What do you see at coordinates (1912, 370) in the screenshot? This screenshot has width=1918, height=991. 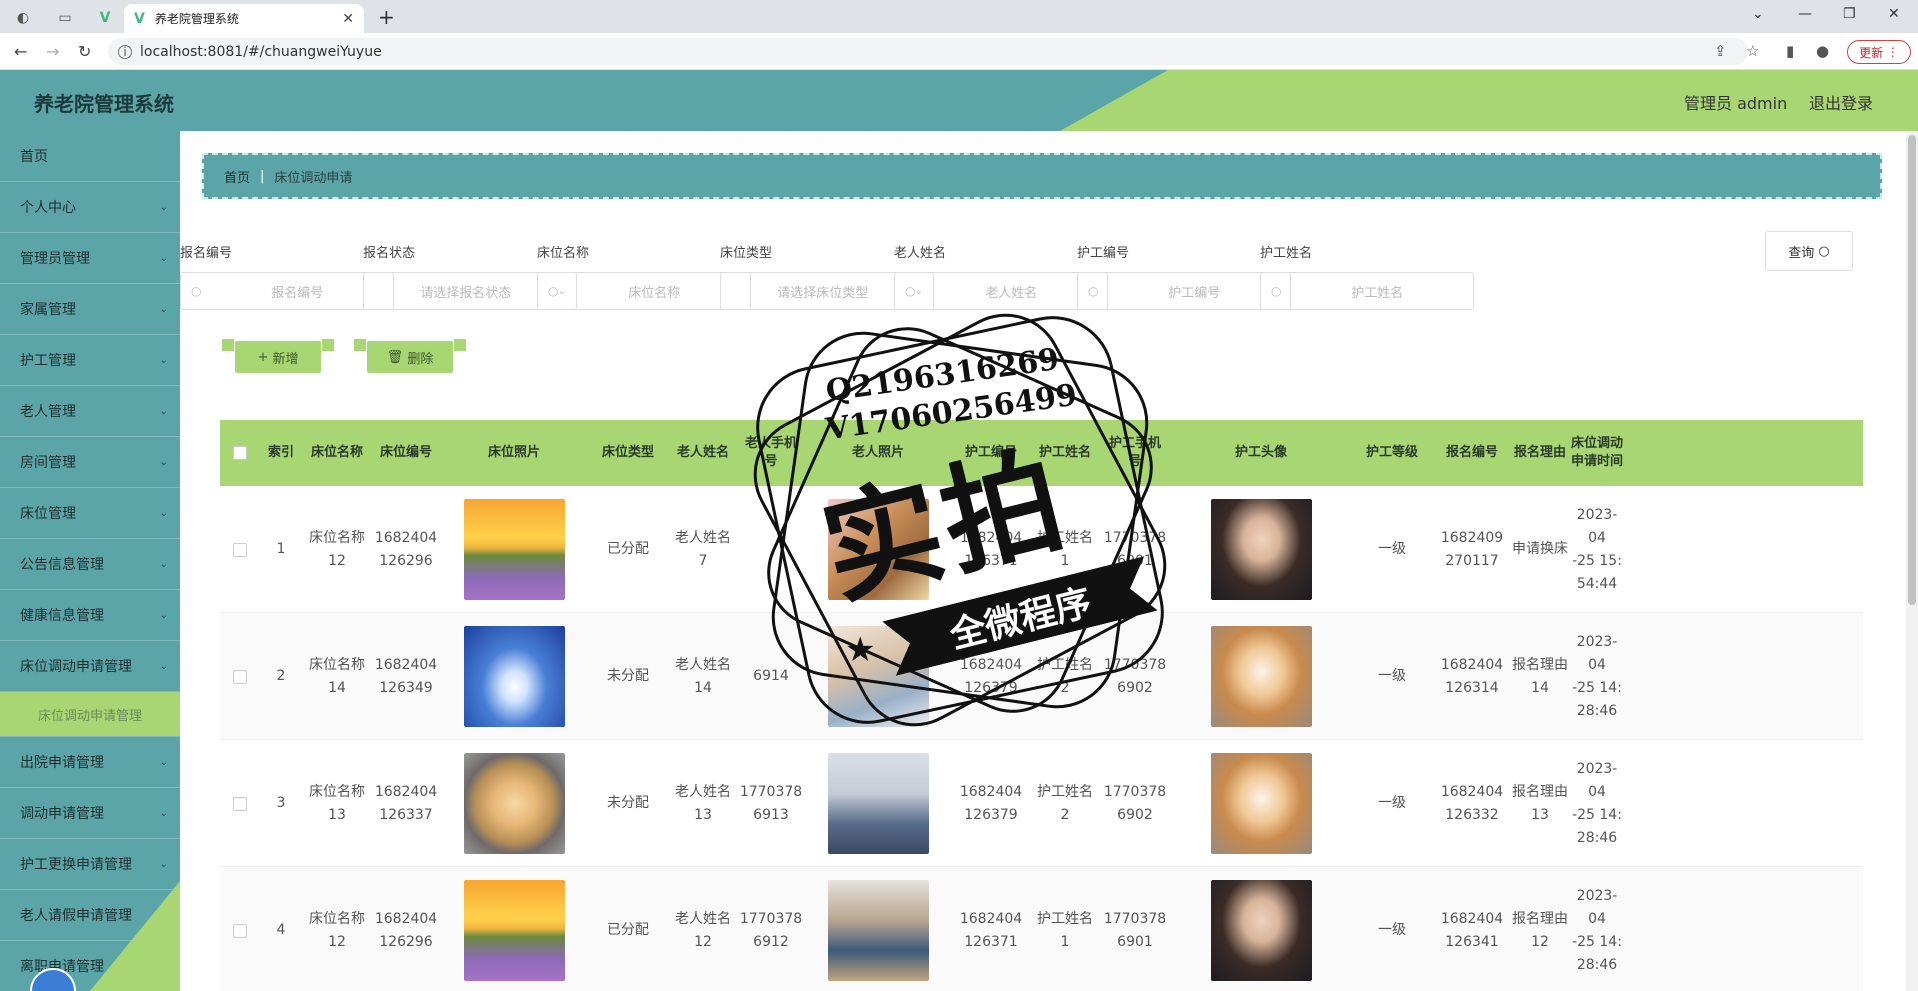 I see `scrollbar-thumb` at bounding box center [1912, 370].